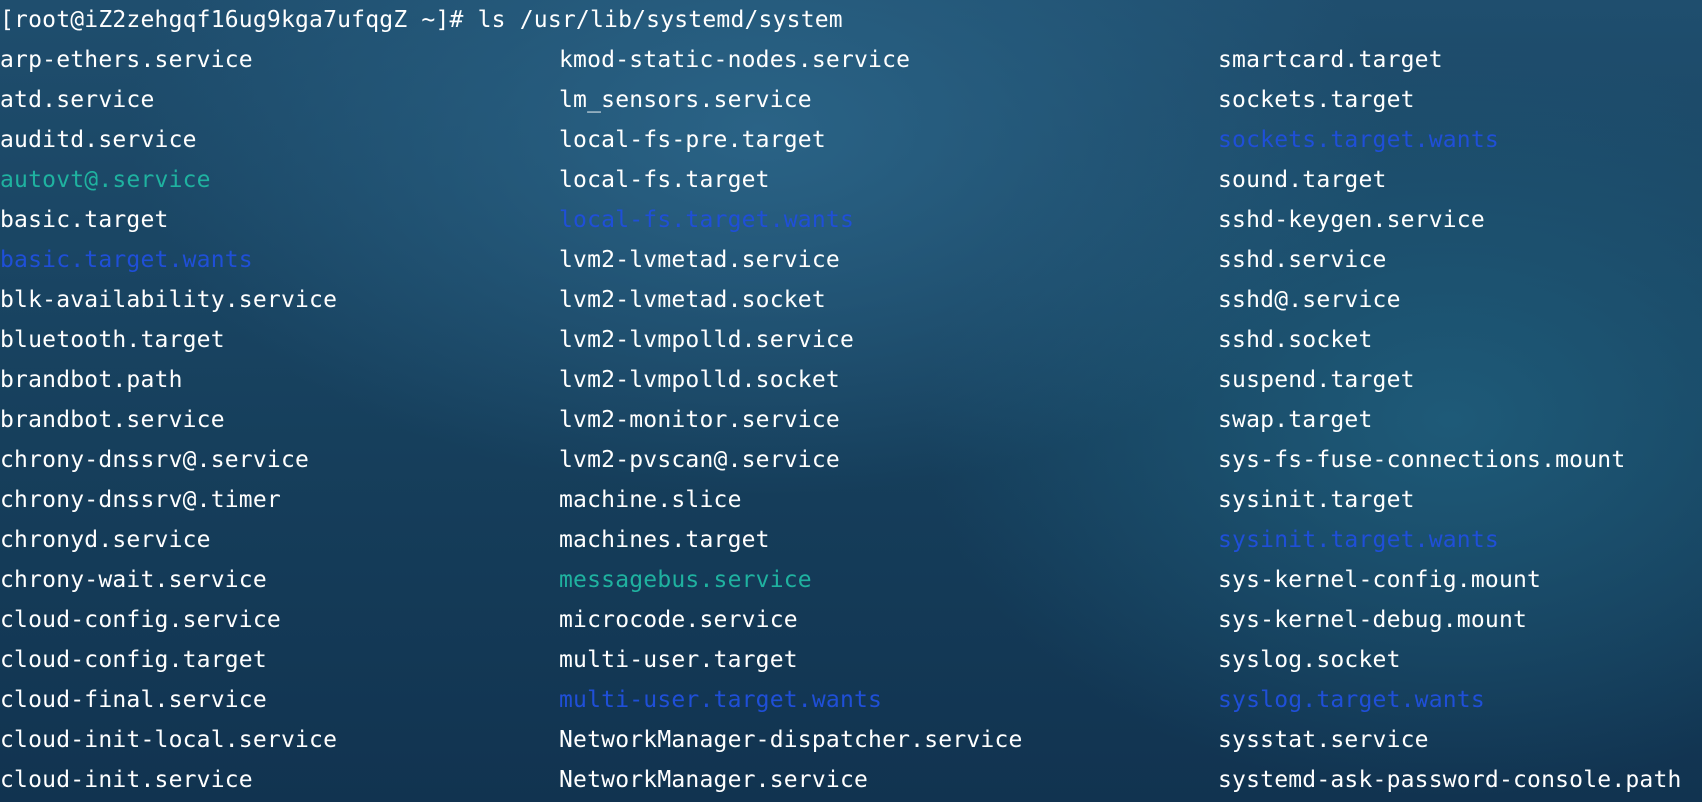  Describe the element at coordinates (77, 100) in the screenshot. I see `listing-entry-file: atd.service` at that location.